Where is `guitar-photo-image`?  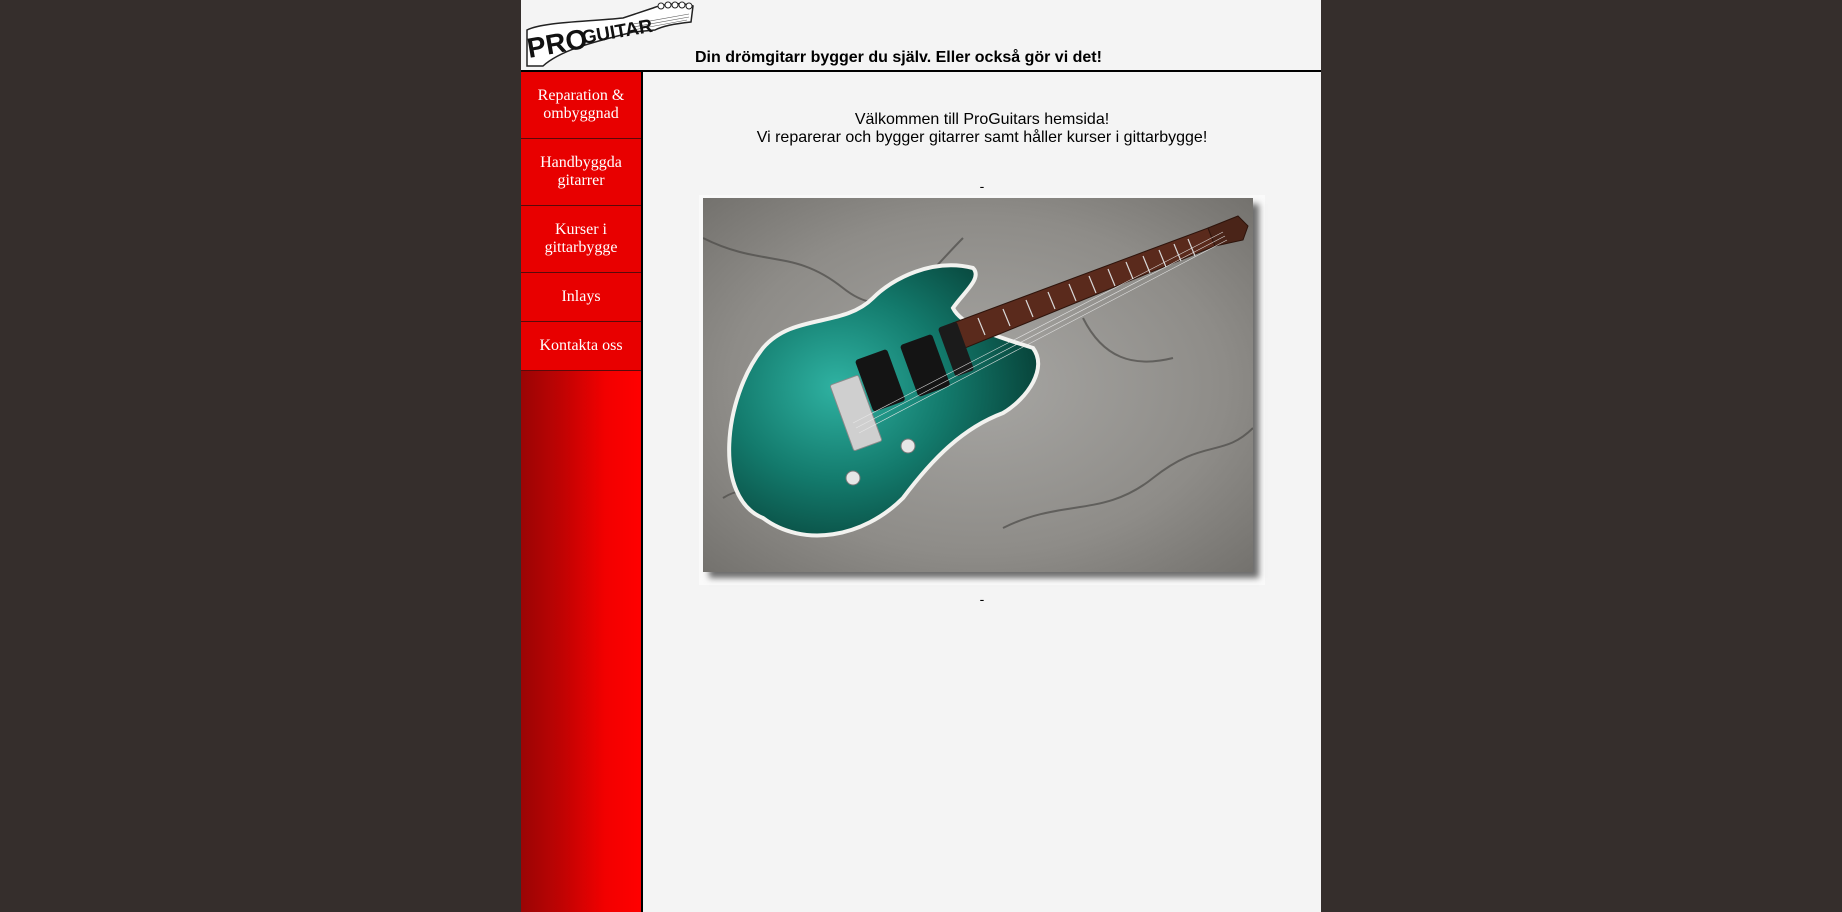
guitar-photo-image is located at coordinates (978, 385).